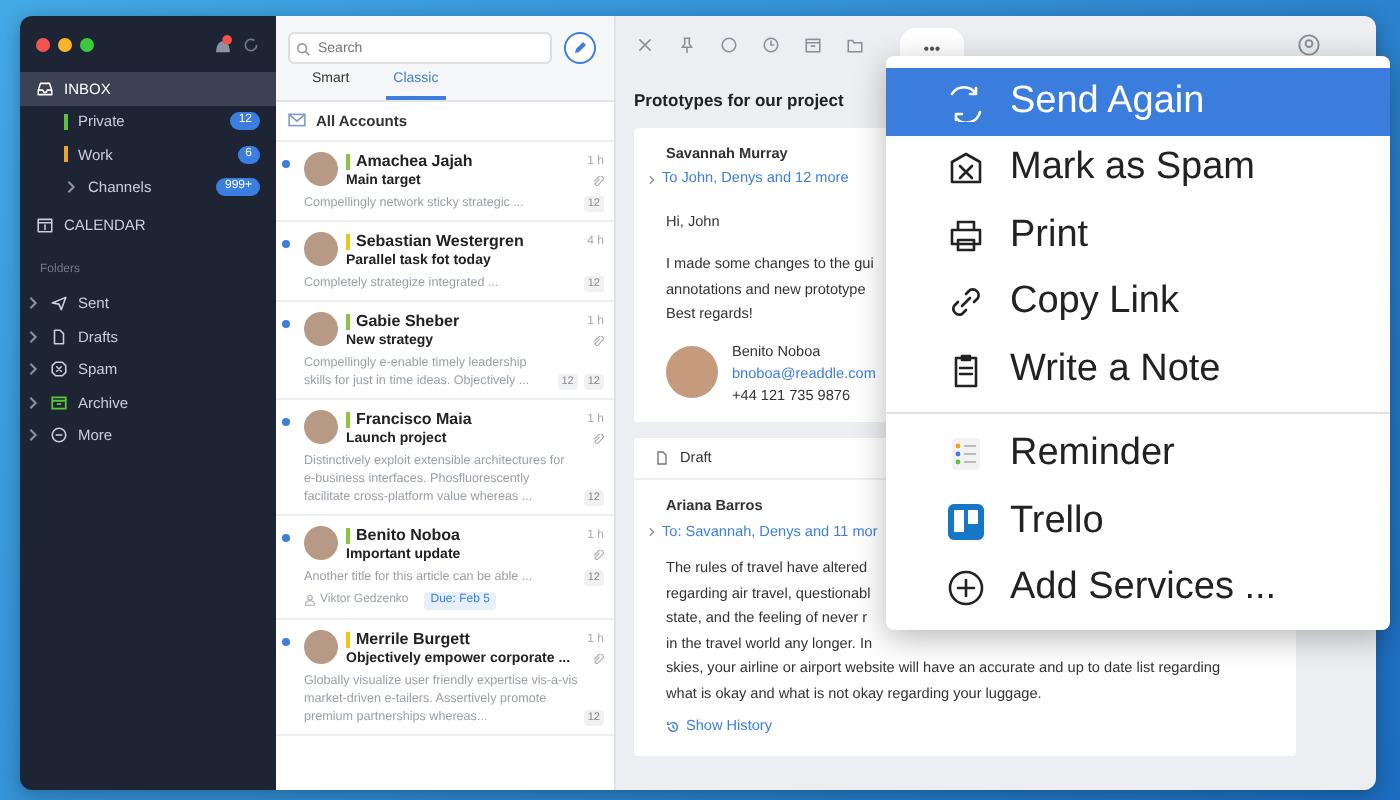  I want to click on sender-name: Merrile Burgett, so click(413, 639).